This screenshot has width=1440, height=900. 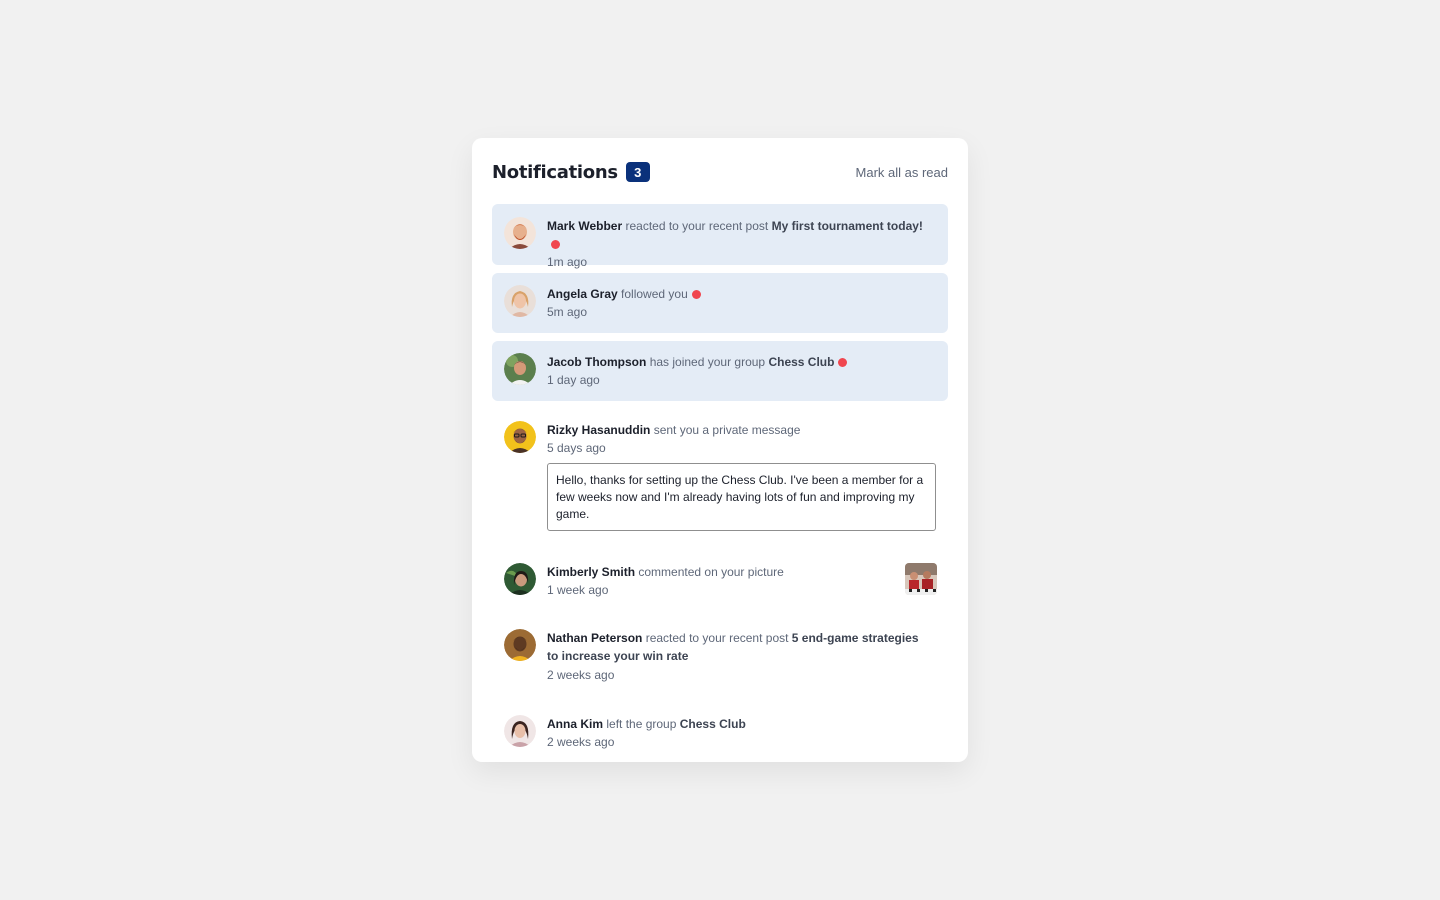 I want to click on unread-count-badge: 3, so click(x=637, y=172).